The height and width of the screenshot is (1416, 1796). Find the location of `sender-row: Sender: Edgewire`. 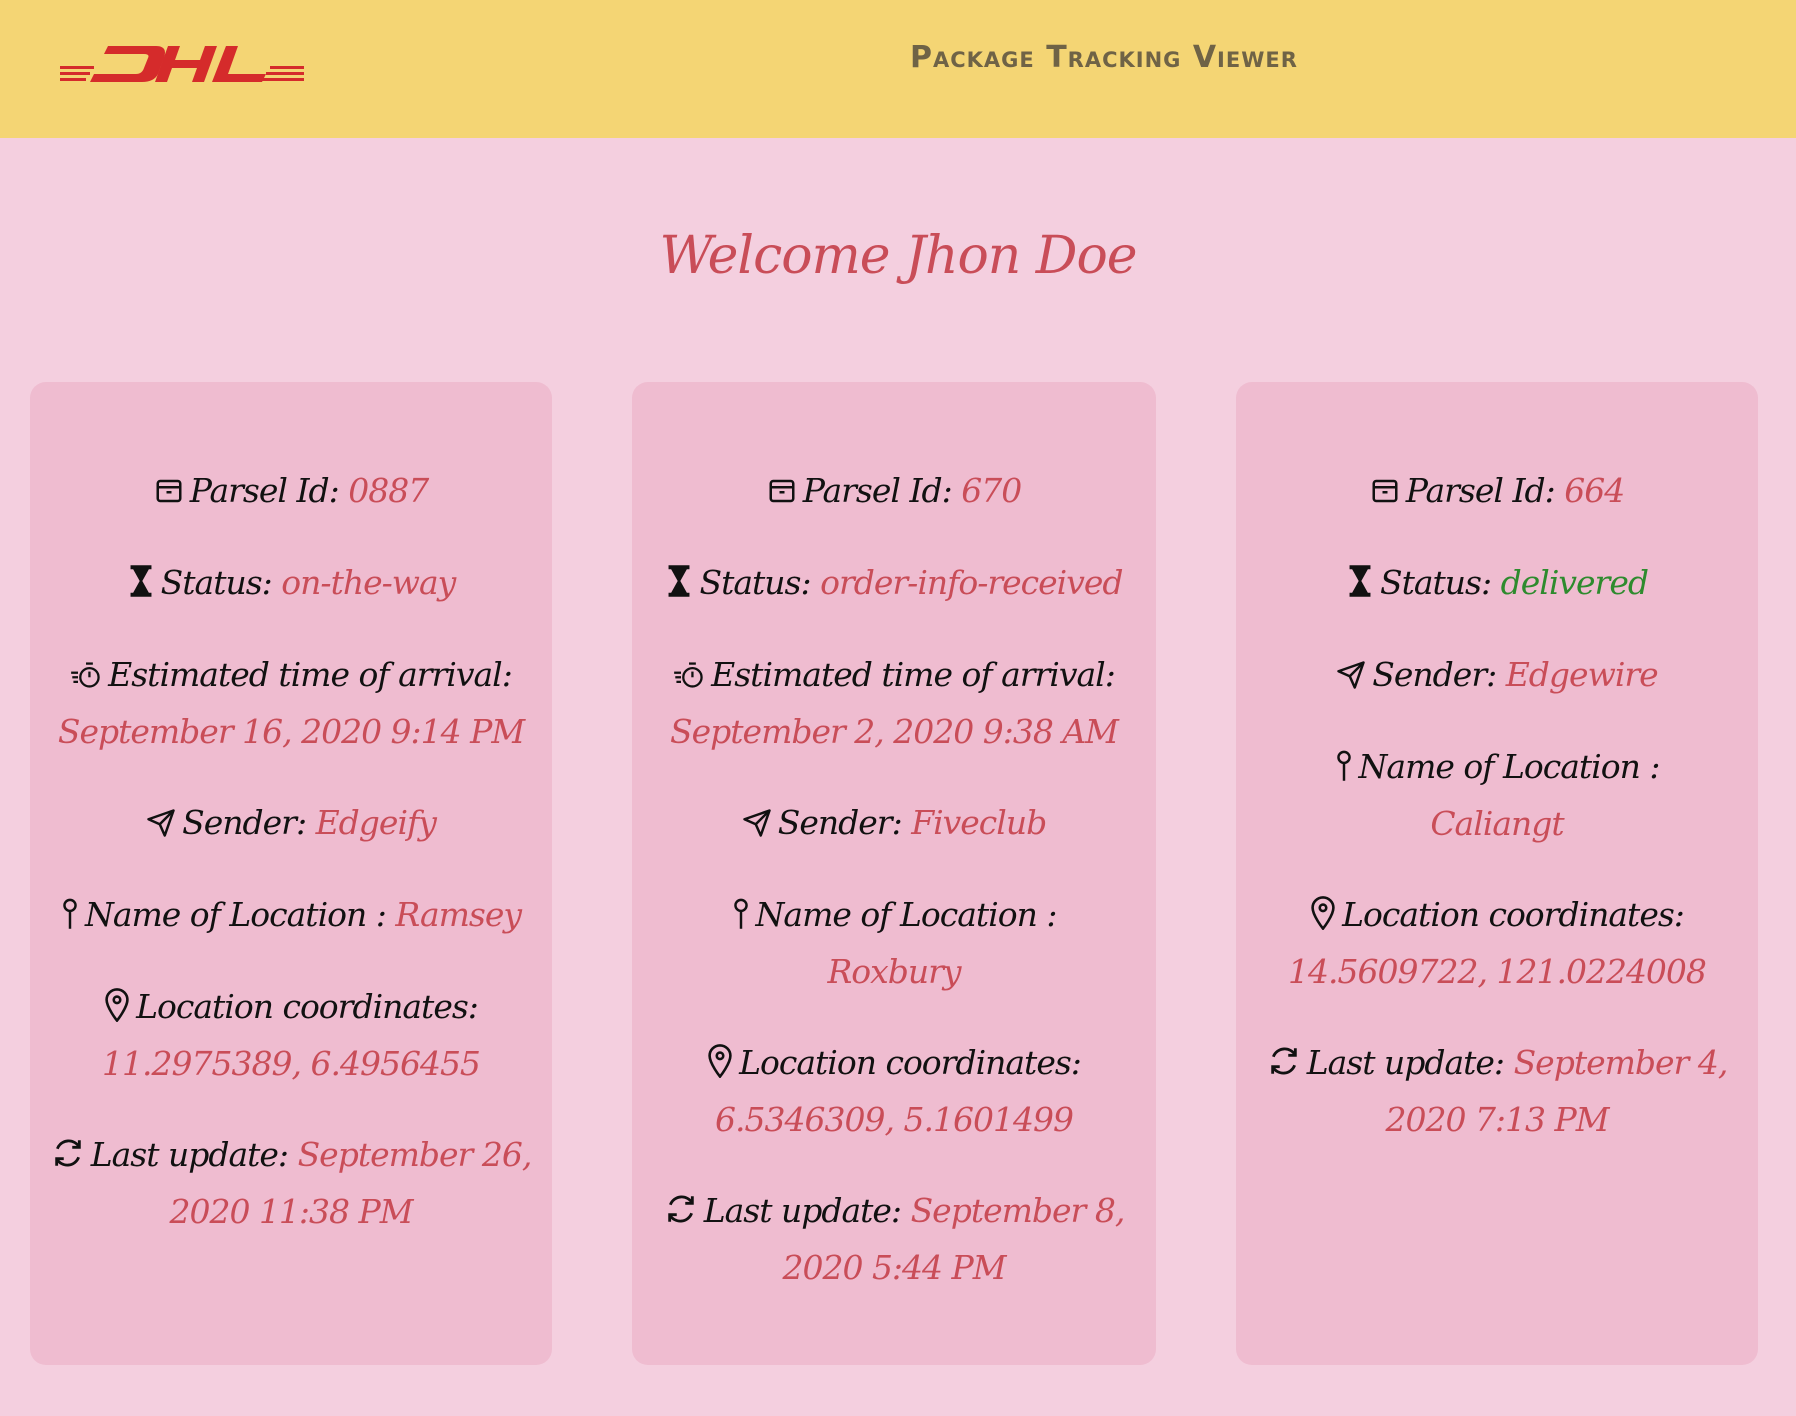

sender-row: Sender: Edgewire is located at coordinates (1497, 674).